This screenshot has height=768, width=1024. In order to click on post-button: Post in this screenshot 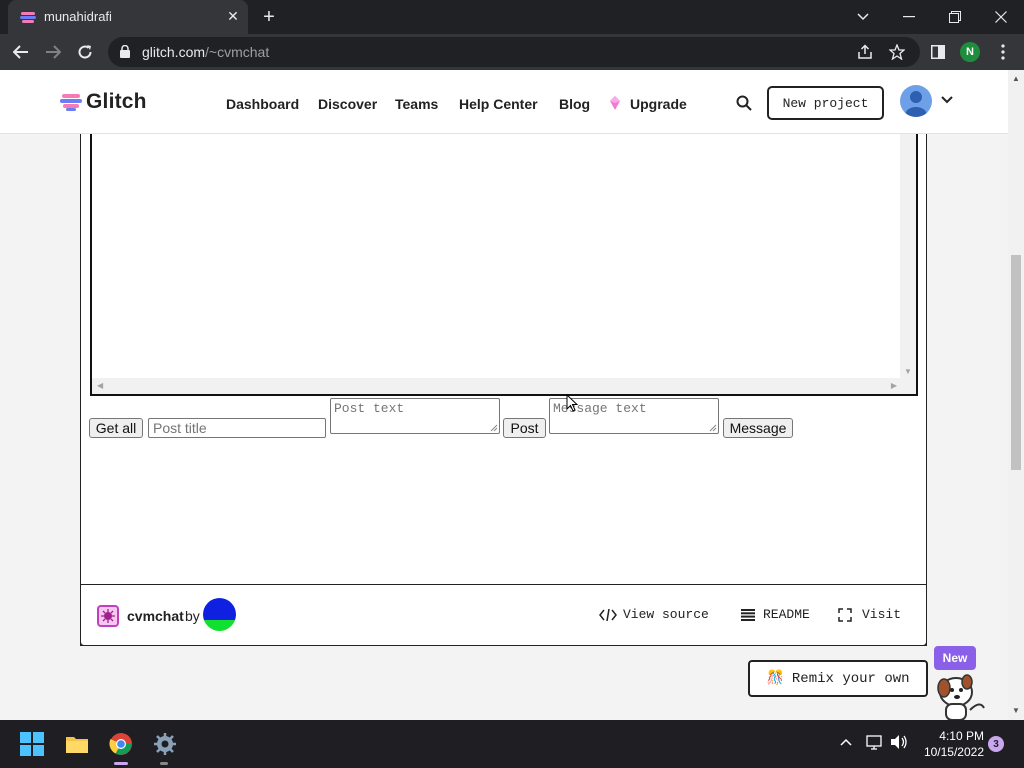, I will do `click(524, 428)`.